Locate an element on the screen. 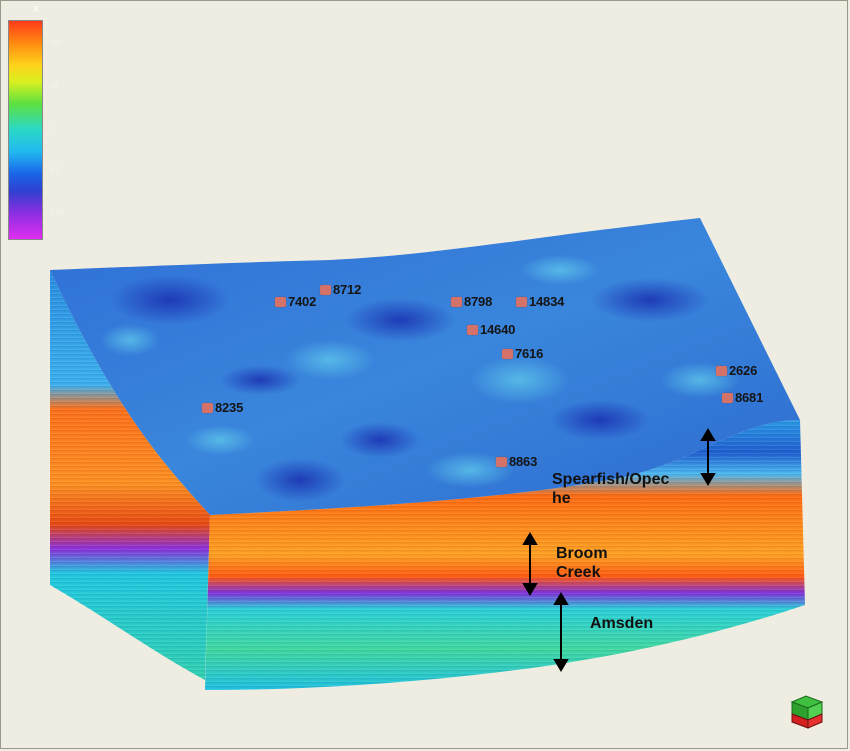  well-marker-7616: 7616 is located at coordinates (522, 353).